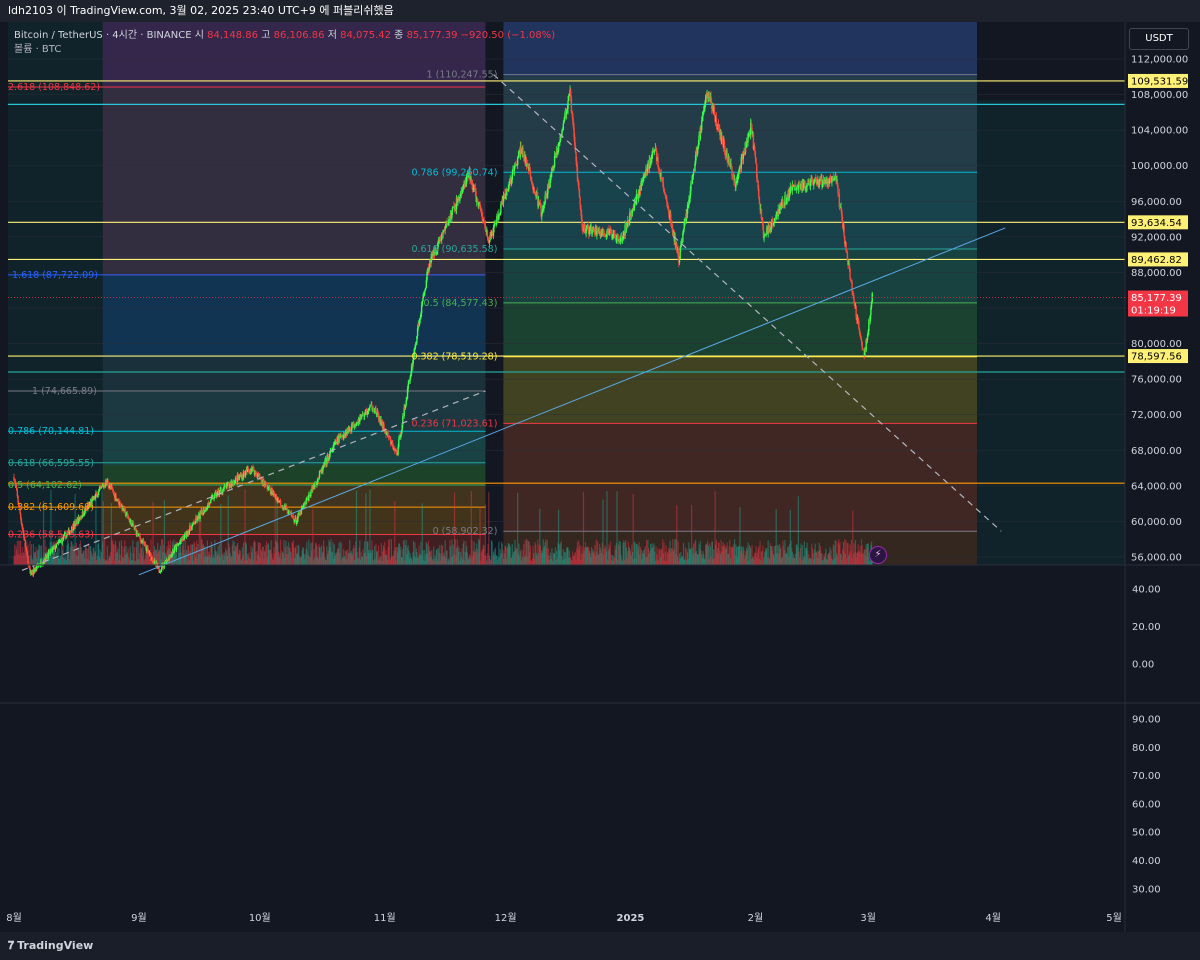 Image resolution: width=1200 pixels, height=960 pixels. I want to click on time-label-5: 2025, so click(631, 918).